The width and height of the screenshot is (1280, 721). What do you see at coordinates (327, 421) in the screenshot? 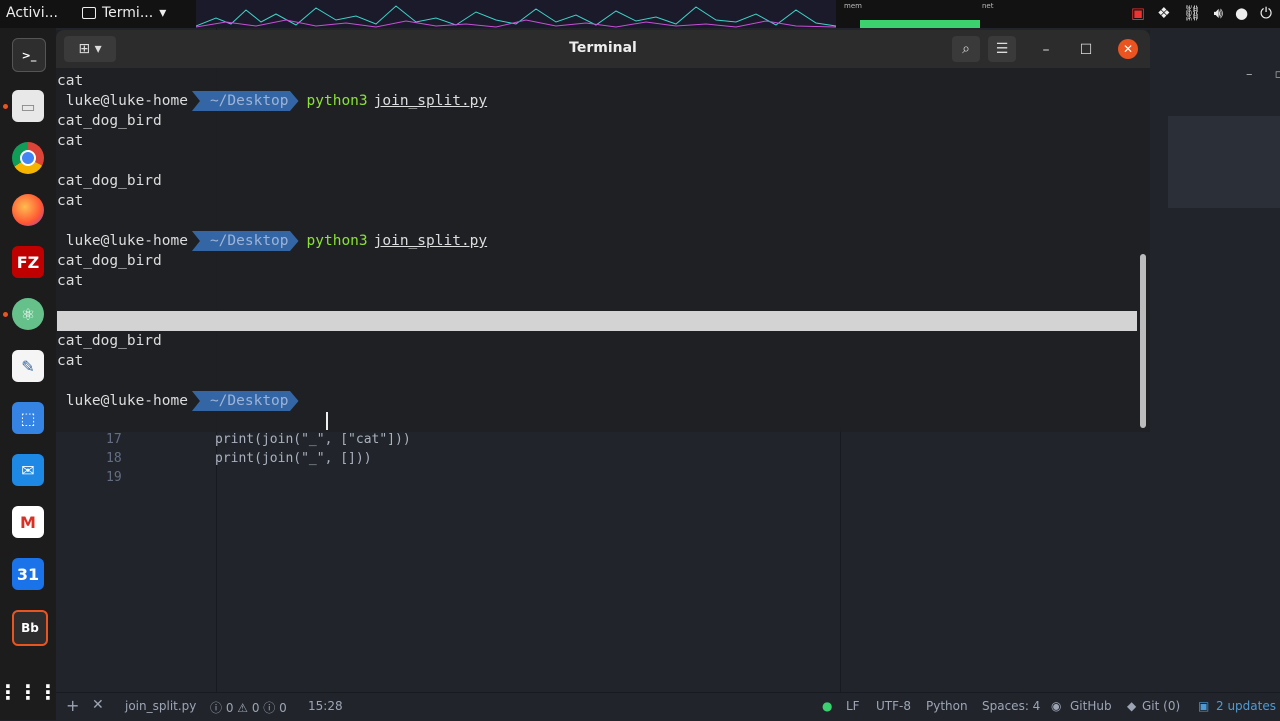
I see `terminal-cursor` at bounding box center [327, 421].